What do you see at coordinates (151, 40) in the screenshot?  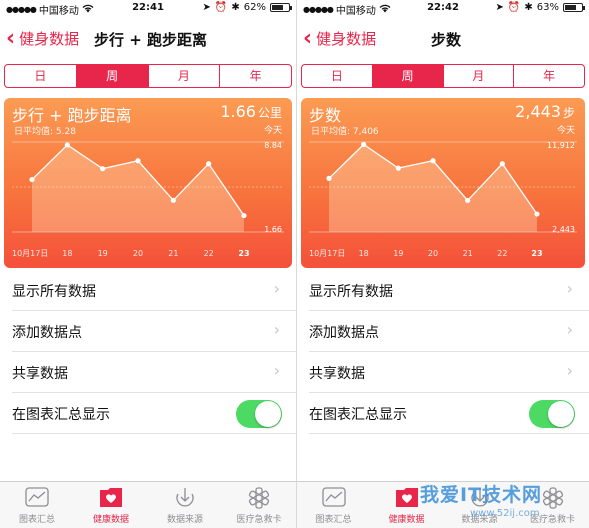 I see `page-title: 步行 + 跑步距离` at bounding box center [151, 40].